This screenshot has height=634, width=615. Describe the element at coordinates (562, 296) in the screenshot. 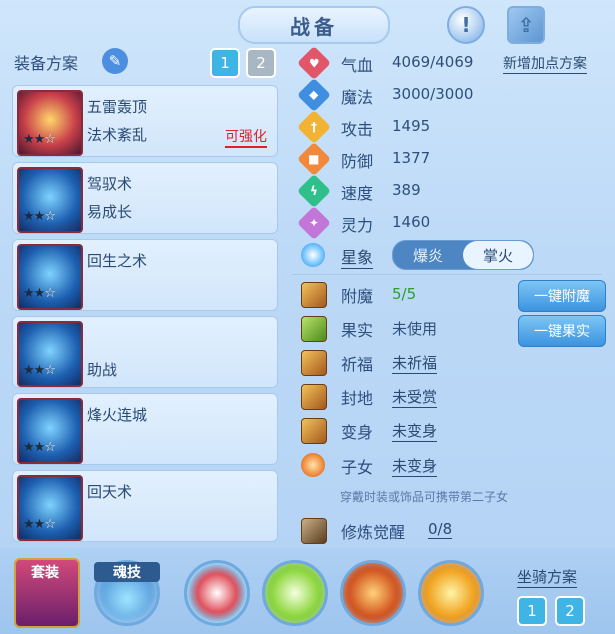

I see `enchant-all-button: 一键附魔` at that location.